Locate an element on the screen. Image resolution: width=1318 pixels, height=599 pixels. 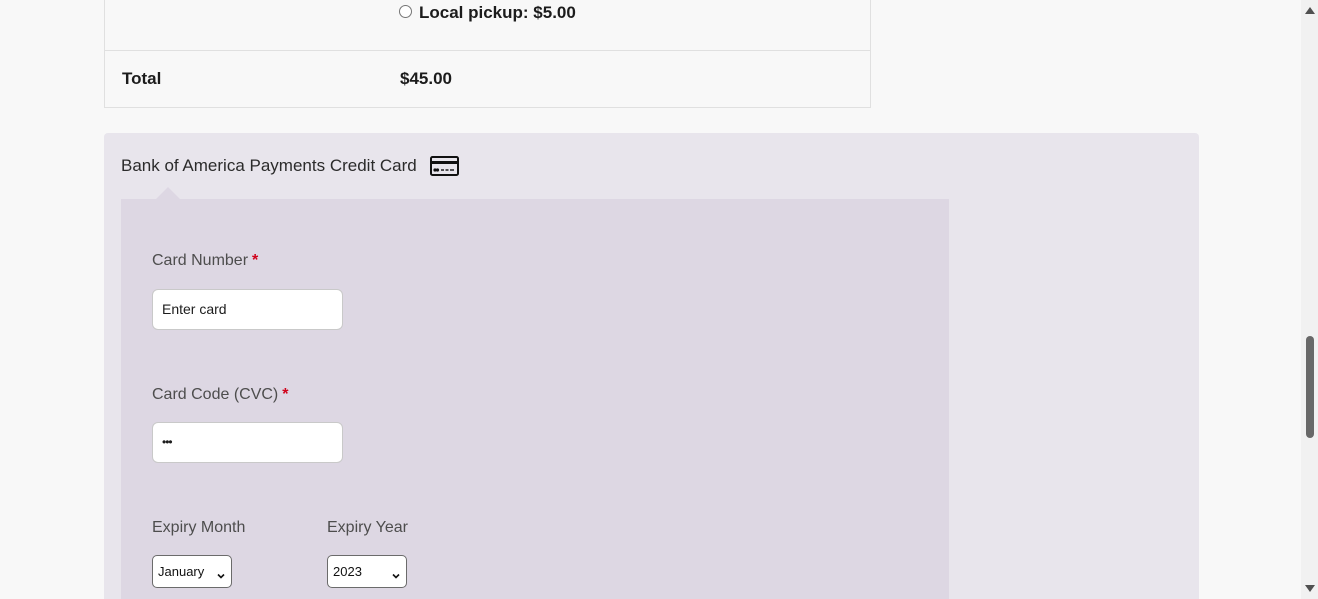
scroll-up-arrow-icon is located at coordinates (1310, 10).